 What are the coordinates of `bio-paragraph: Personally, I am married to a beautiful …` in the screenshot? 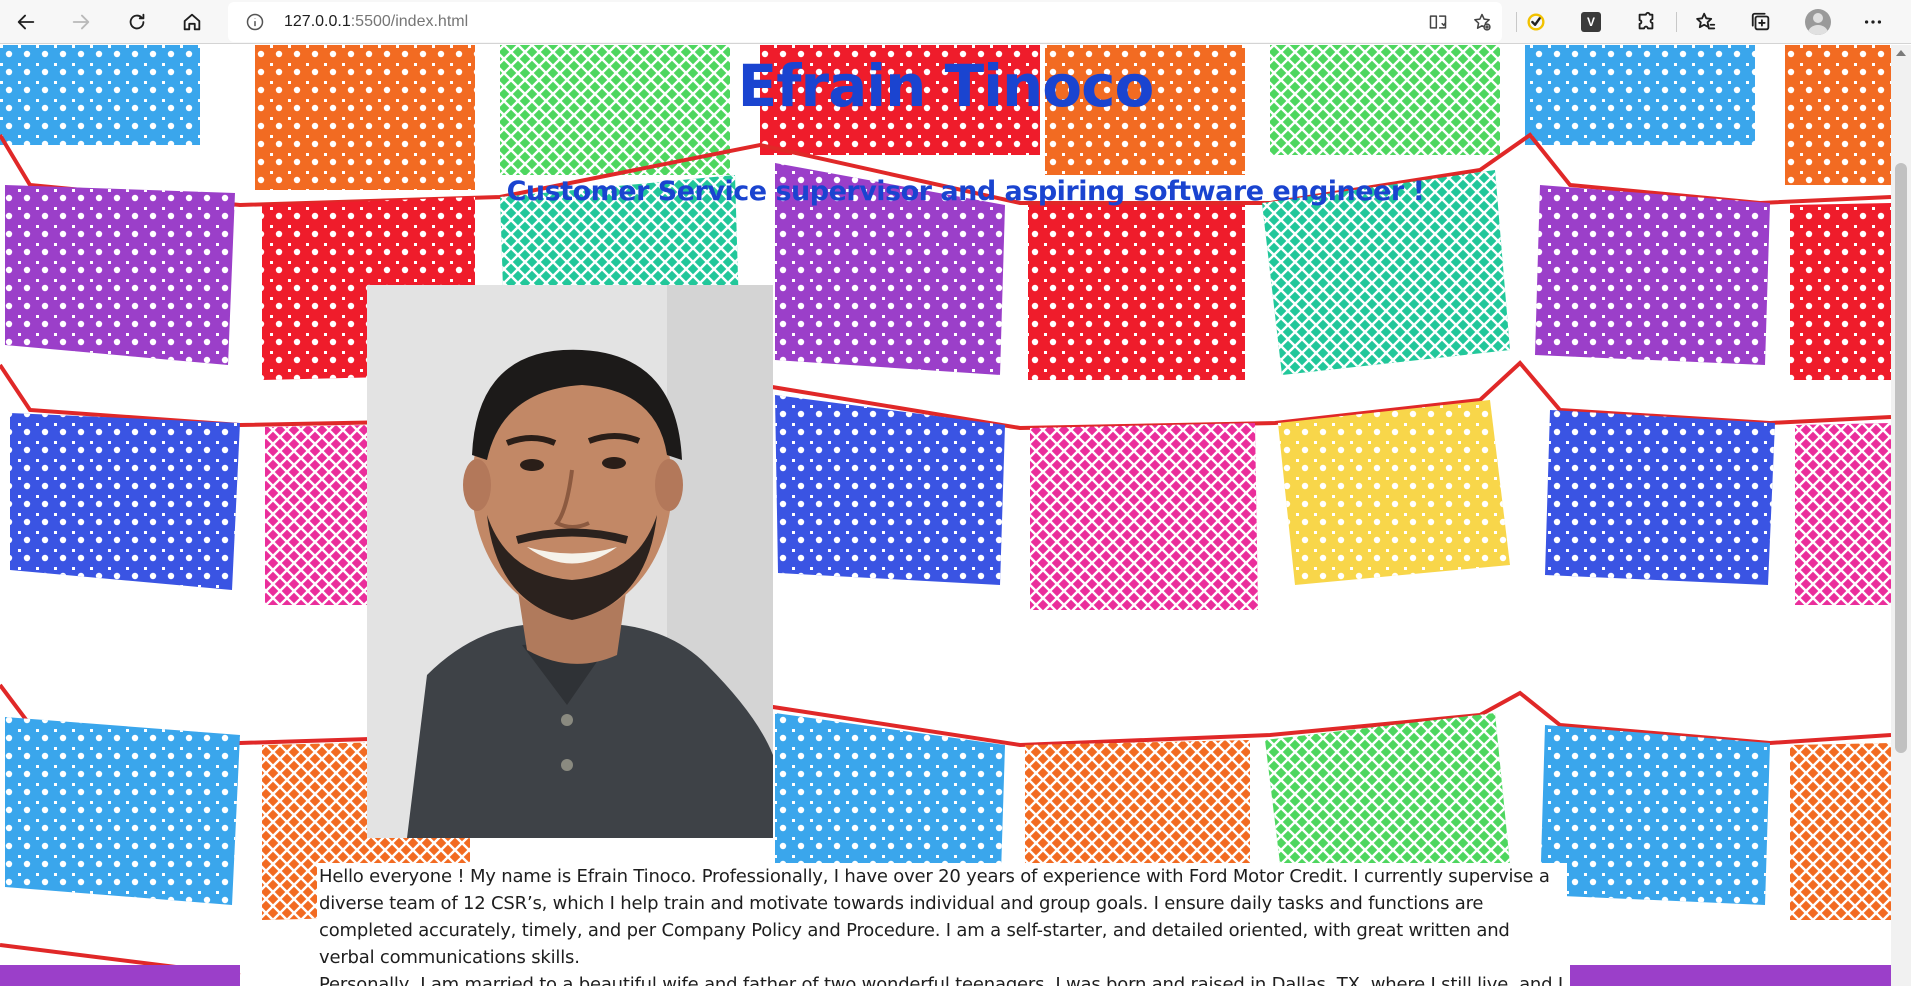 It's located at (941, 980).